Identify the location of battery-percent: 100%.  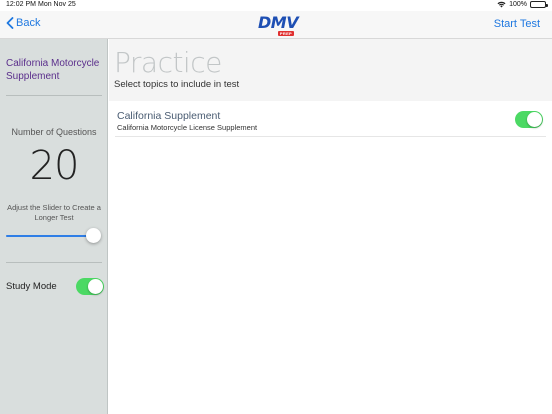
(518, 4).